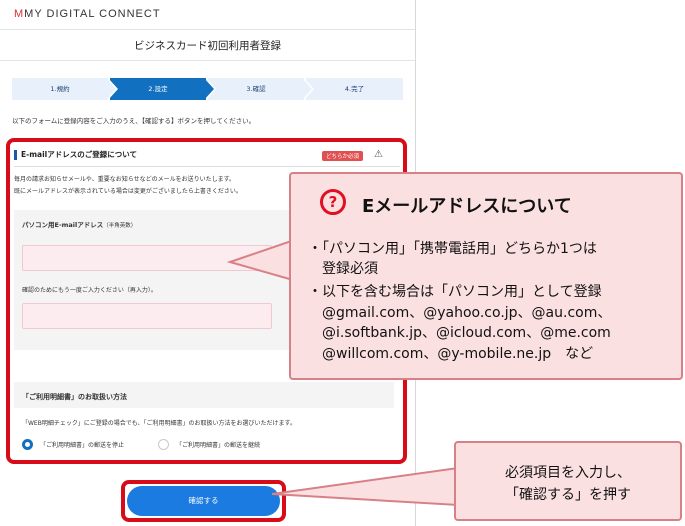 The image size is (685, 526). What do you see at coordinates (452, 249) in the screenshot?
I see `email-callout-line: ・「パソコン用」「携帯電話用」どちらか1つは` at bounding box center [452, 249].